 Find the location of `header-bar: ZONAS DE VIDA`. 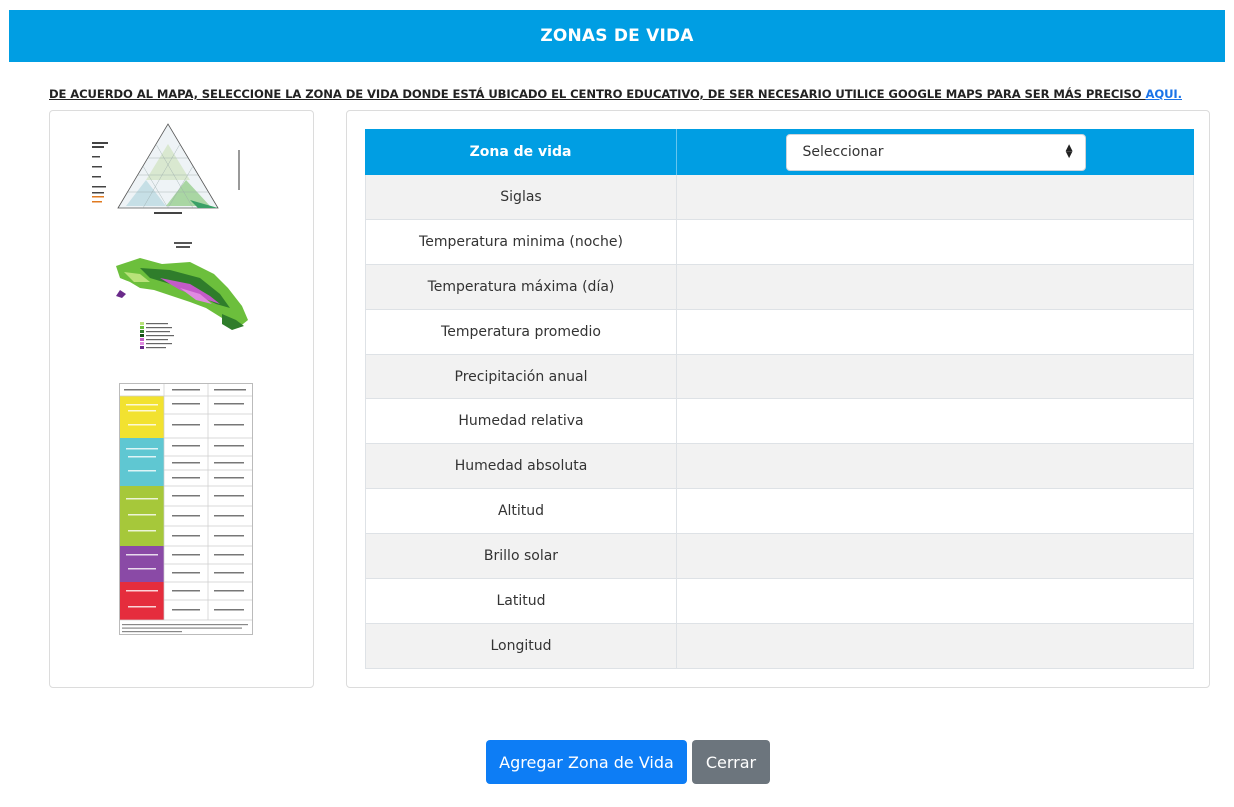

header-bar: ZONAS DE VIDA is located at coordinates (617, 36).